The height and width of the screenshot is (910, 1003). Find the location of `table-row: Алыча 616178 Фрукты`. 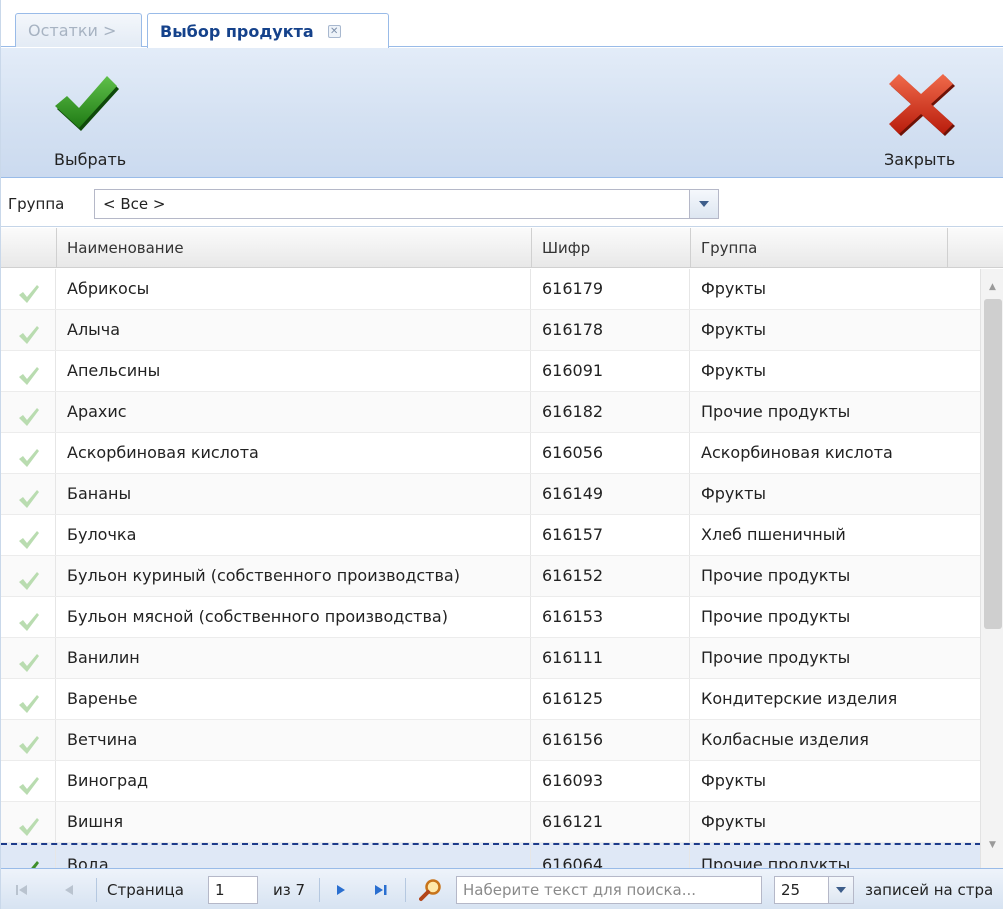

table-row: Алыча 616178 Фрукты is located at coordinates (491, 330).